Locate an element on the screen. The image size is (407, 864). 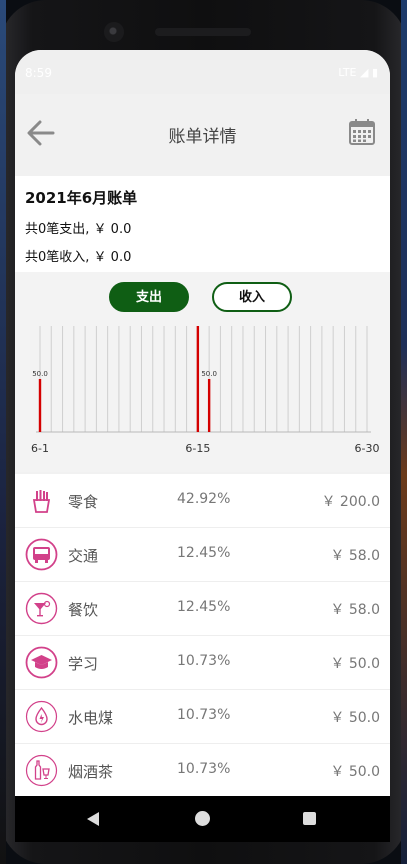
nav-back-button is located at coordinates (93, 819).